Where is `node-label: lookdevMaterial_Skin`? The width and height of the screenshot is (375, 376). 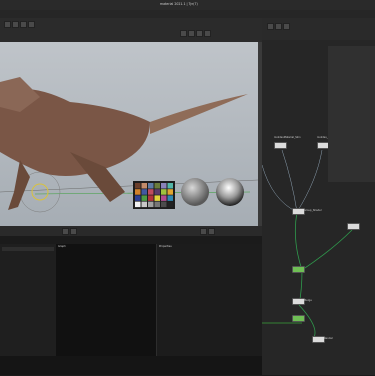 node-label: lookdevMaterial_Skin is located at coordinates (287, 137).